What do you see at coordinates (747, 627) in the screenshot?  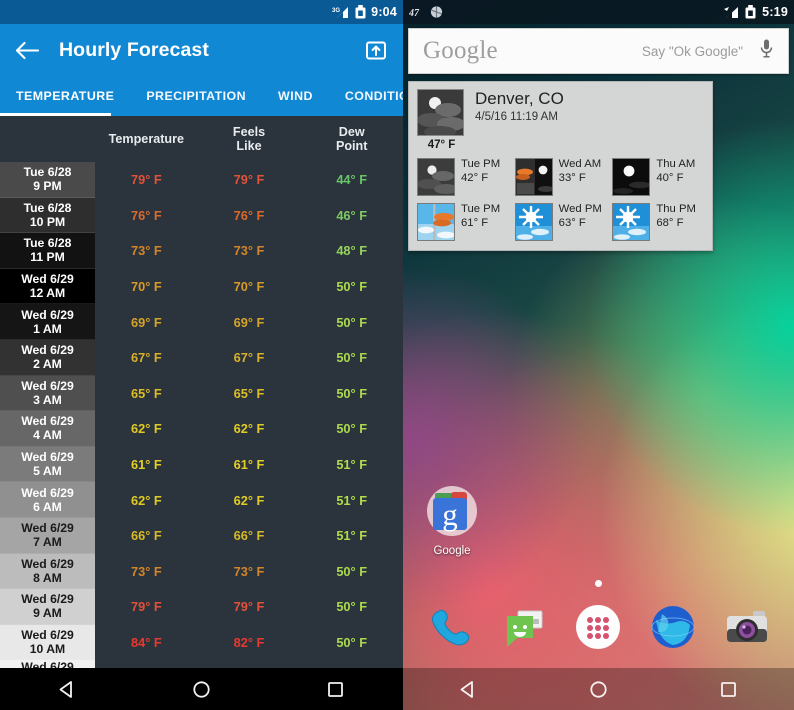 I see `camera-icon` at bounding box center [747, 627].